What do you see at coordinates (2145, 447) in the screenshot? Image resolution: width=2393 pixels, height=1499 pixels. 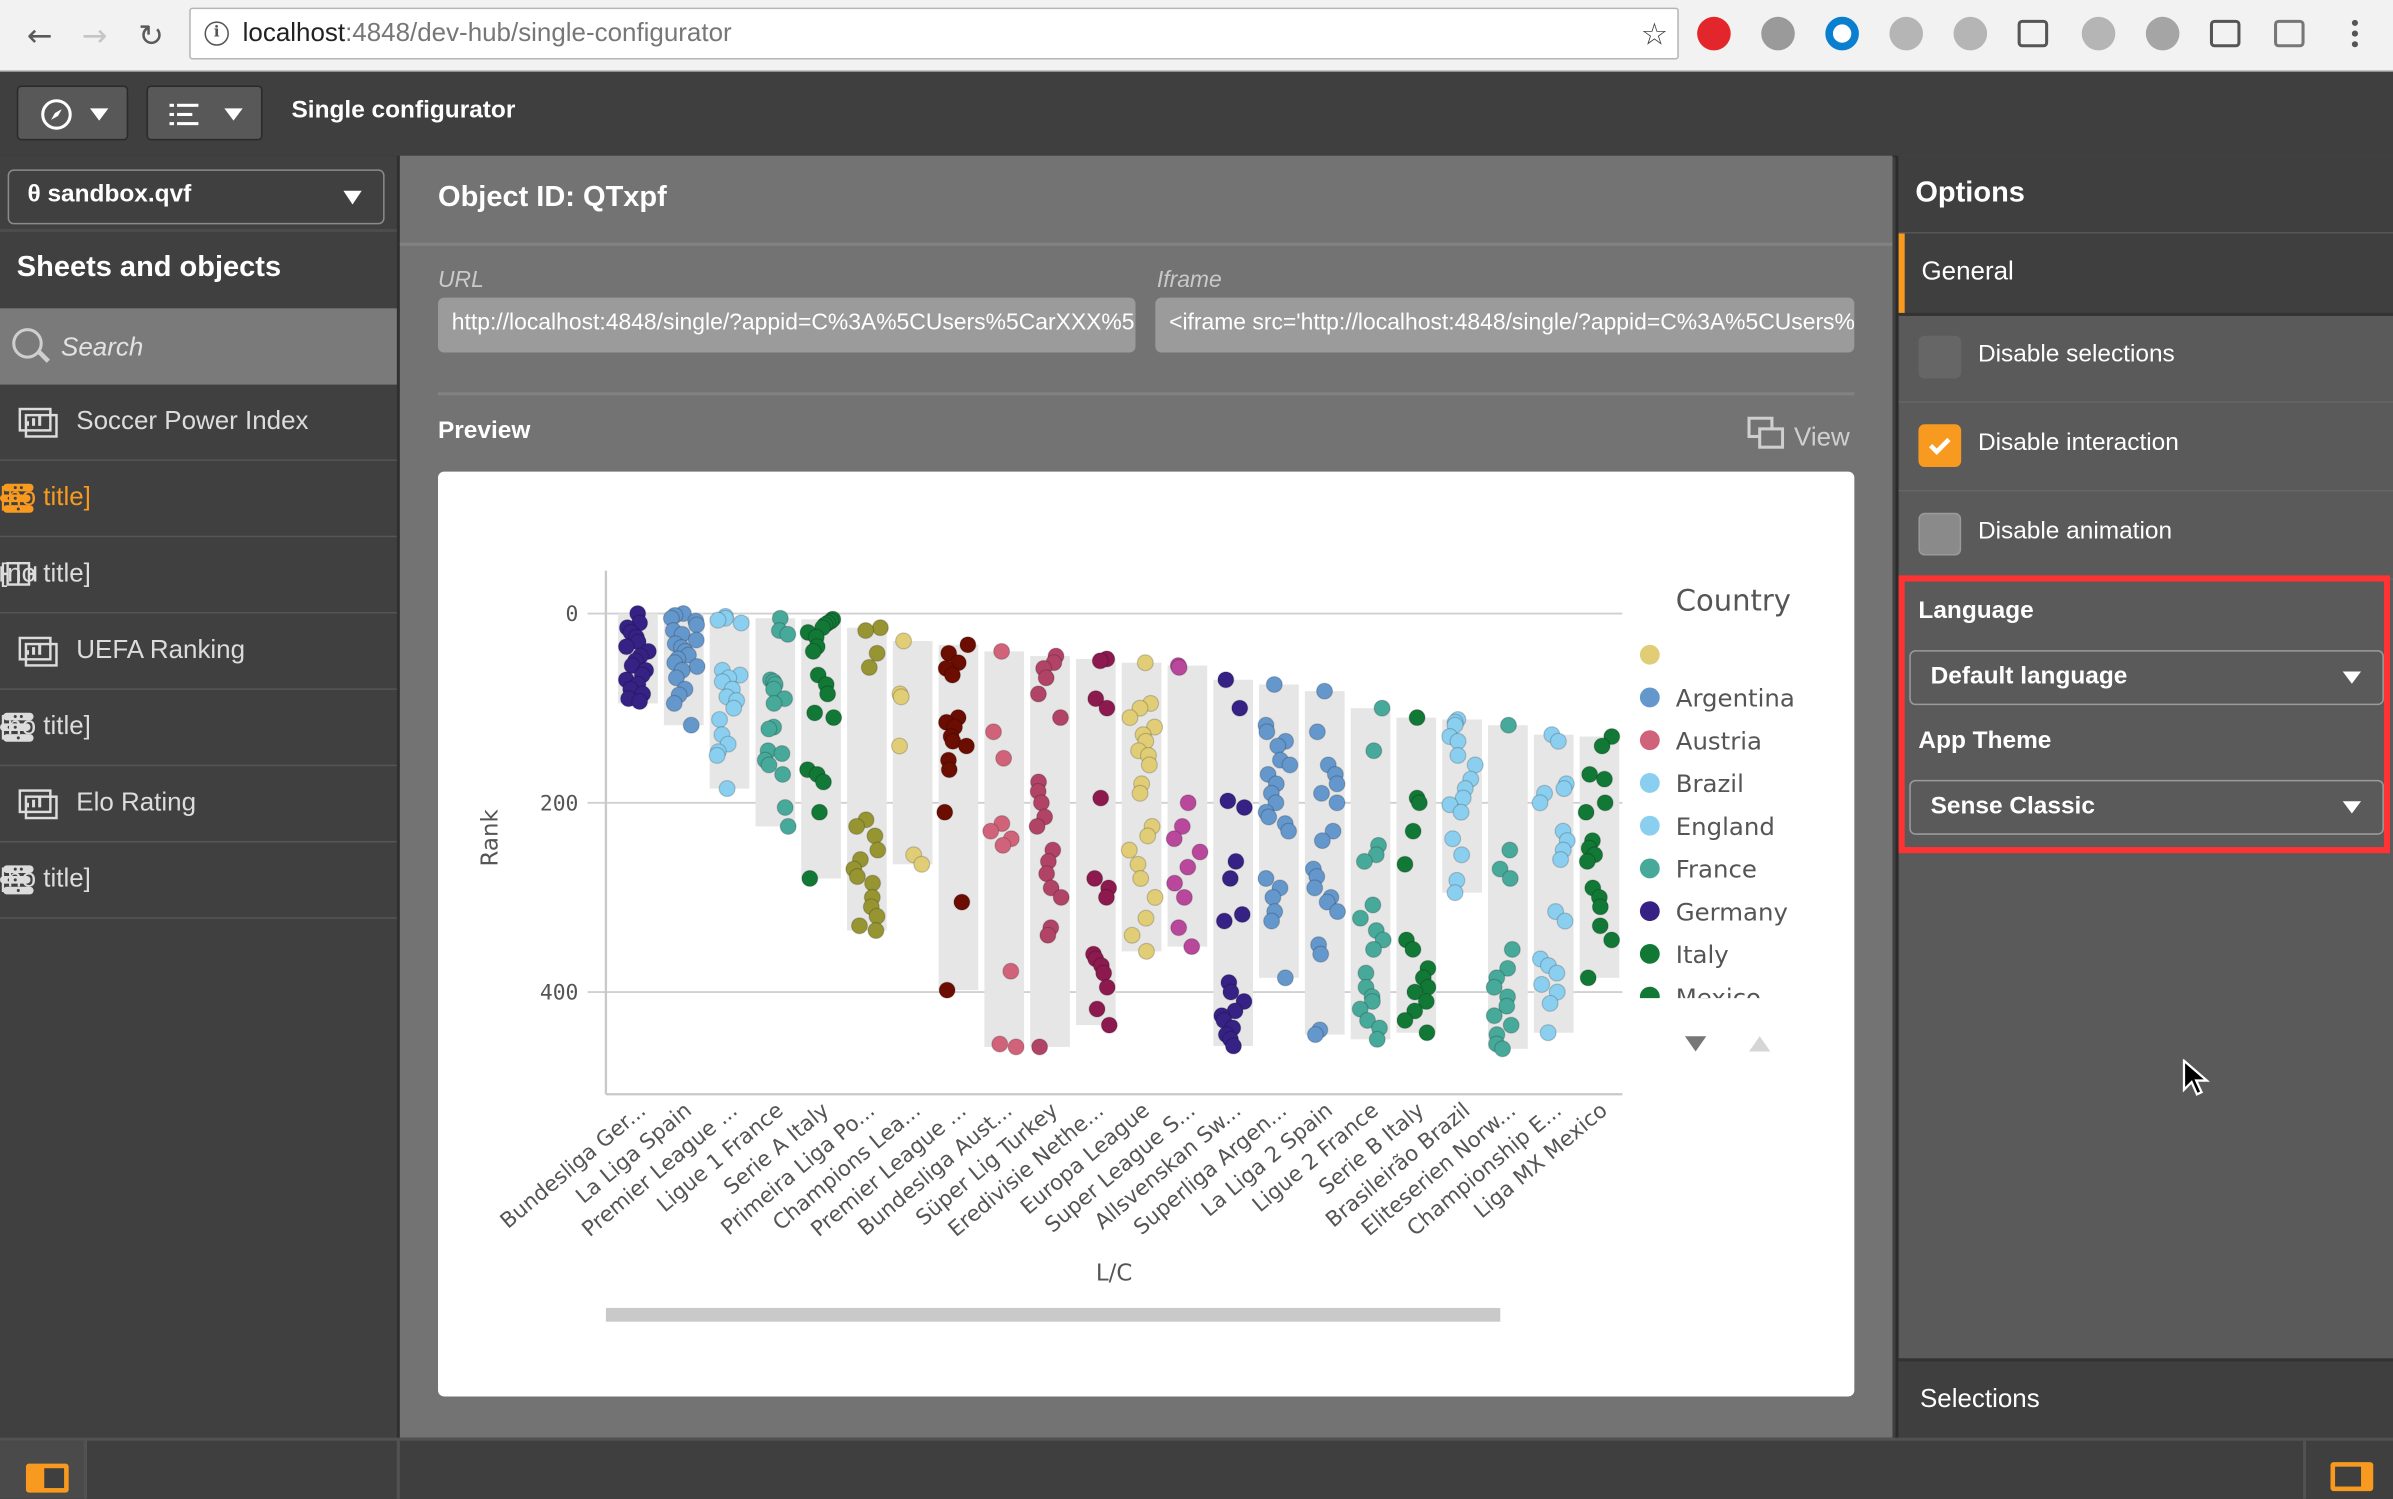 I see `checkbox-row-disable-interaction: Disable interaction` at bounding box center [2145, 447].